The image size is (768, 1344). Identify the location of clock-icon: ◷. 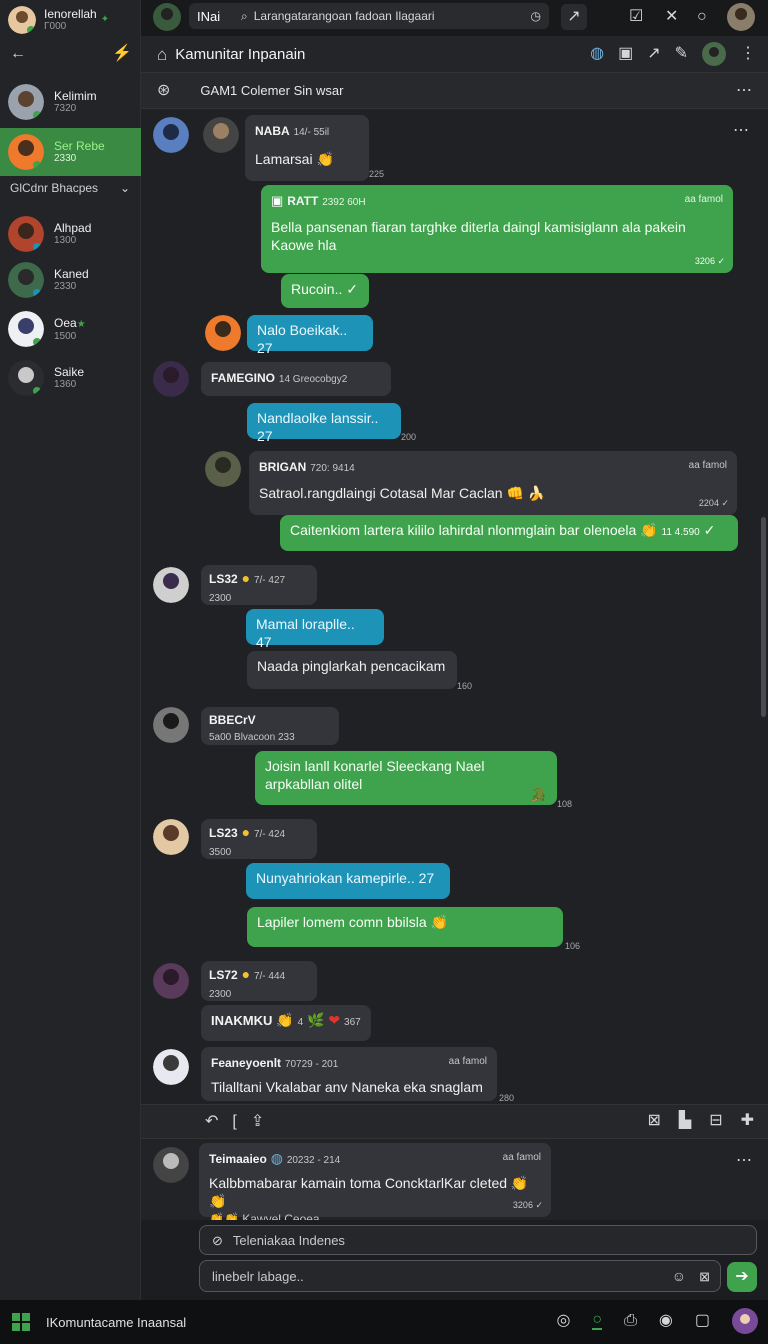
(536, 16).